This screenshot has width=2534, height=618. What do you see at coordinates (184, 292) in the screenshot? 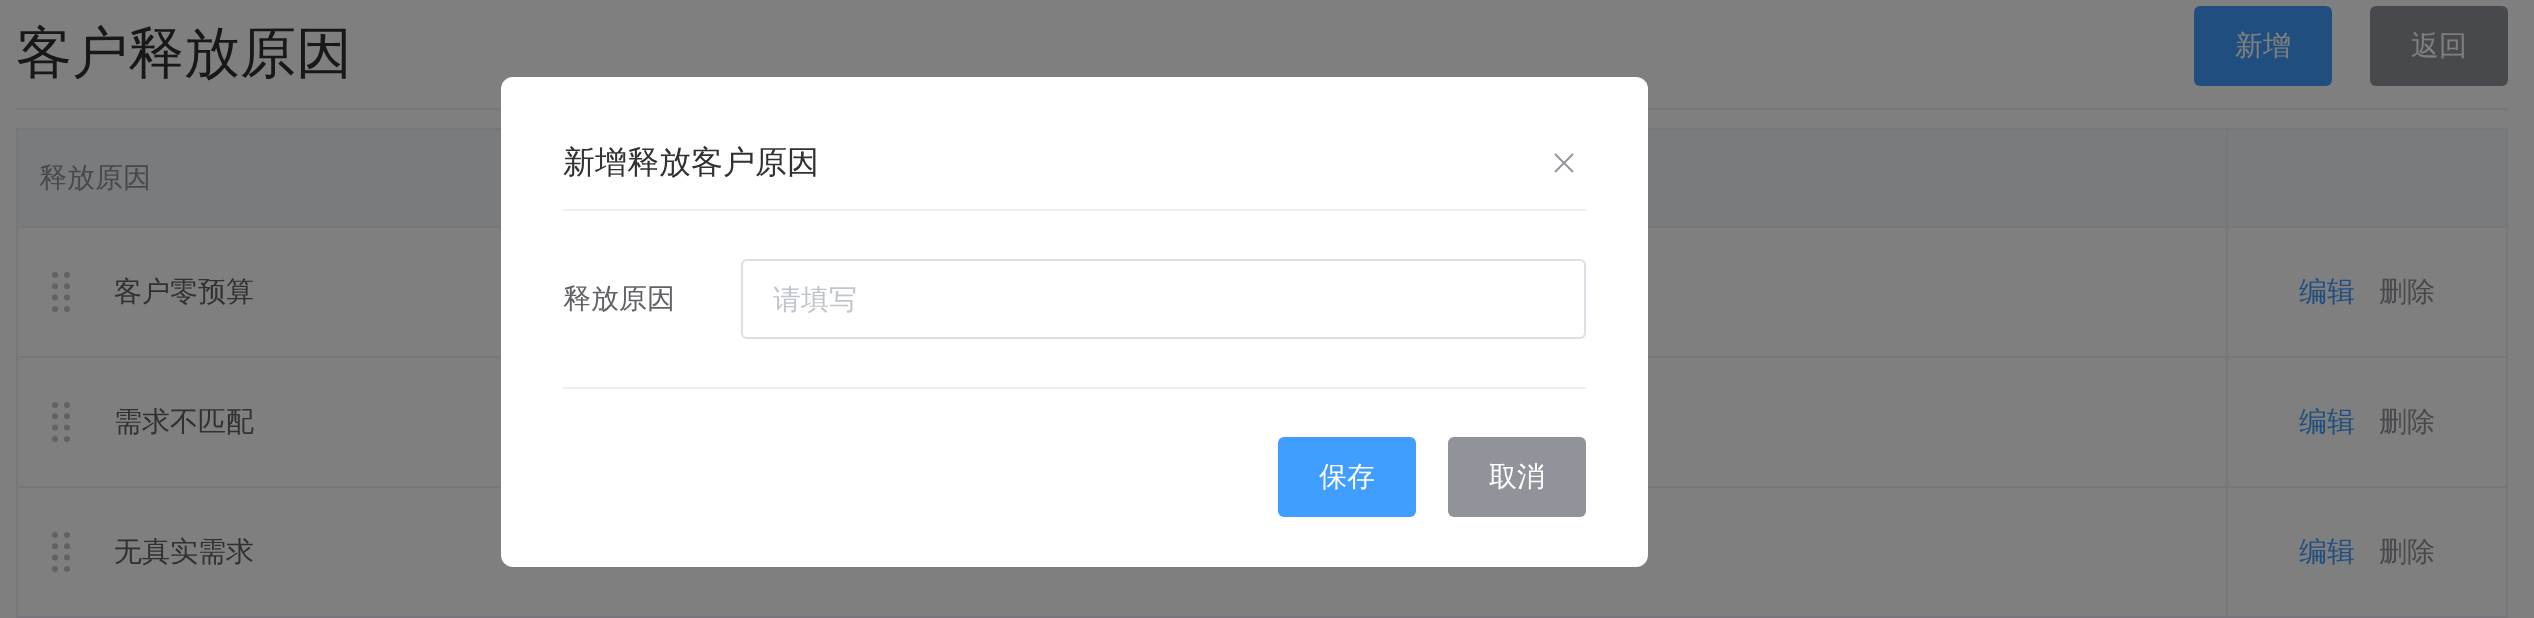
I see `reason-text: 客户零预算` at bounding box center [184, 292].